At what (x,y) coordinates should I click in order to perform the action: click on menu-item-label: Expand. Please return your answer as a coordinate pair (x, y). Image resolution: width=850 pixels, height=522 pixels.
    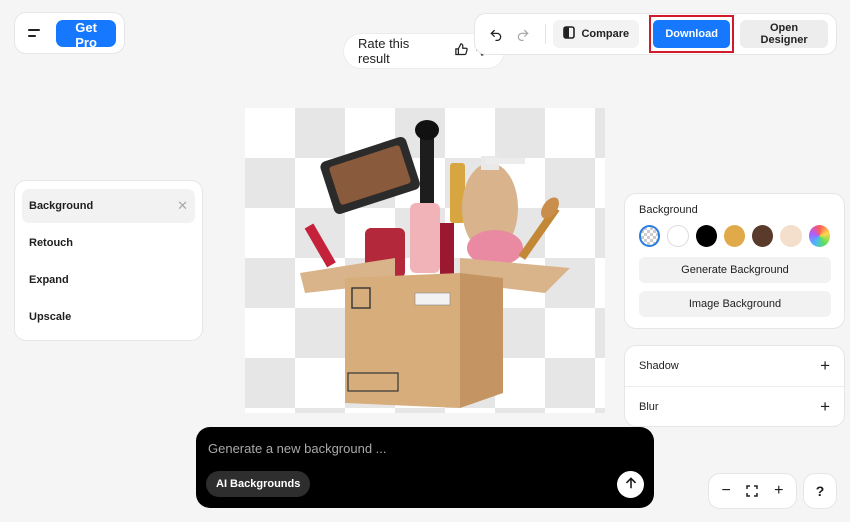
    Looking at the image, I should click on (49, 280).